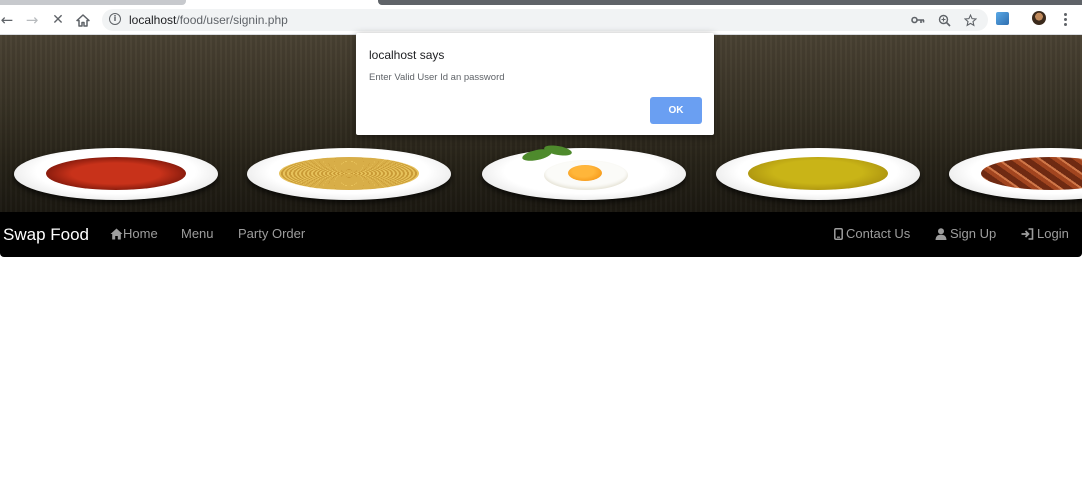  I want to click on alert-message: Enter Valid User Id an password, so click(437, 77).